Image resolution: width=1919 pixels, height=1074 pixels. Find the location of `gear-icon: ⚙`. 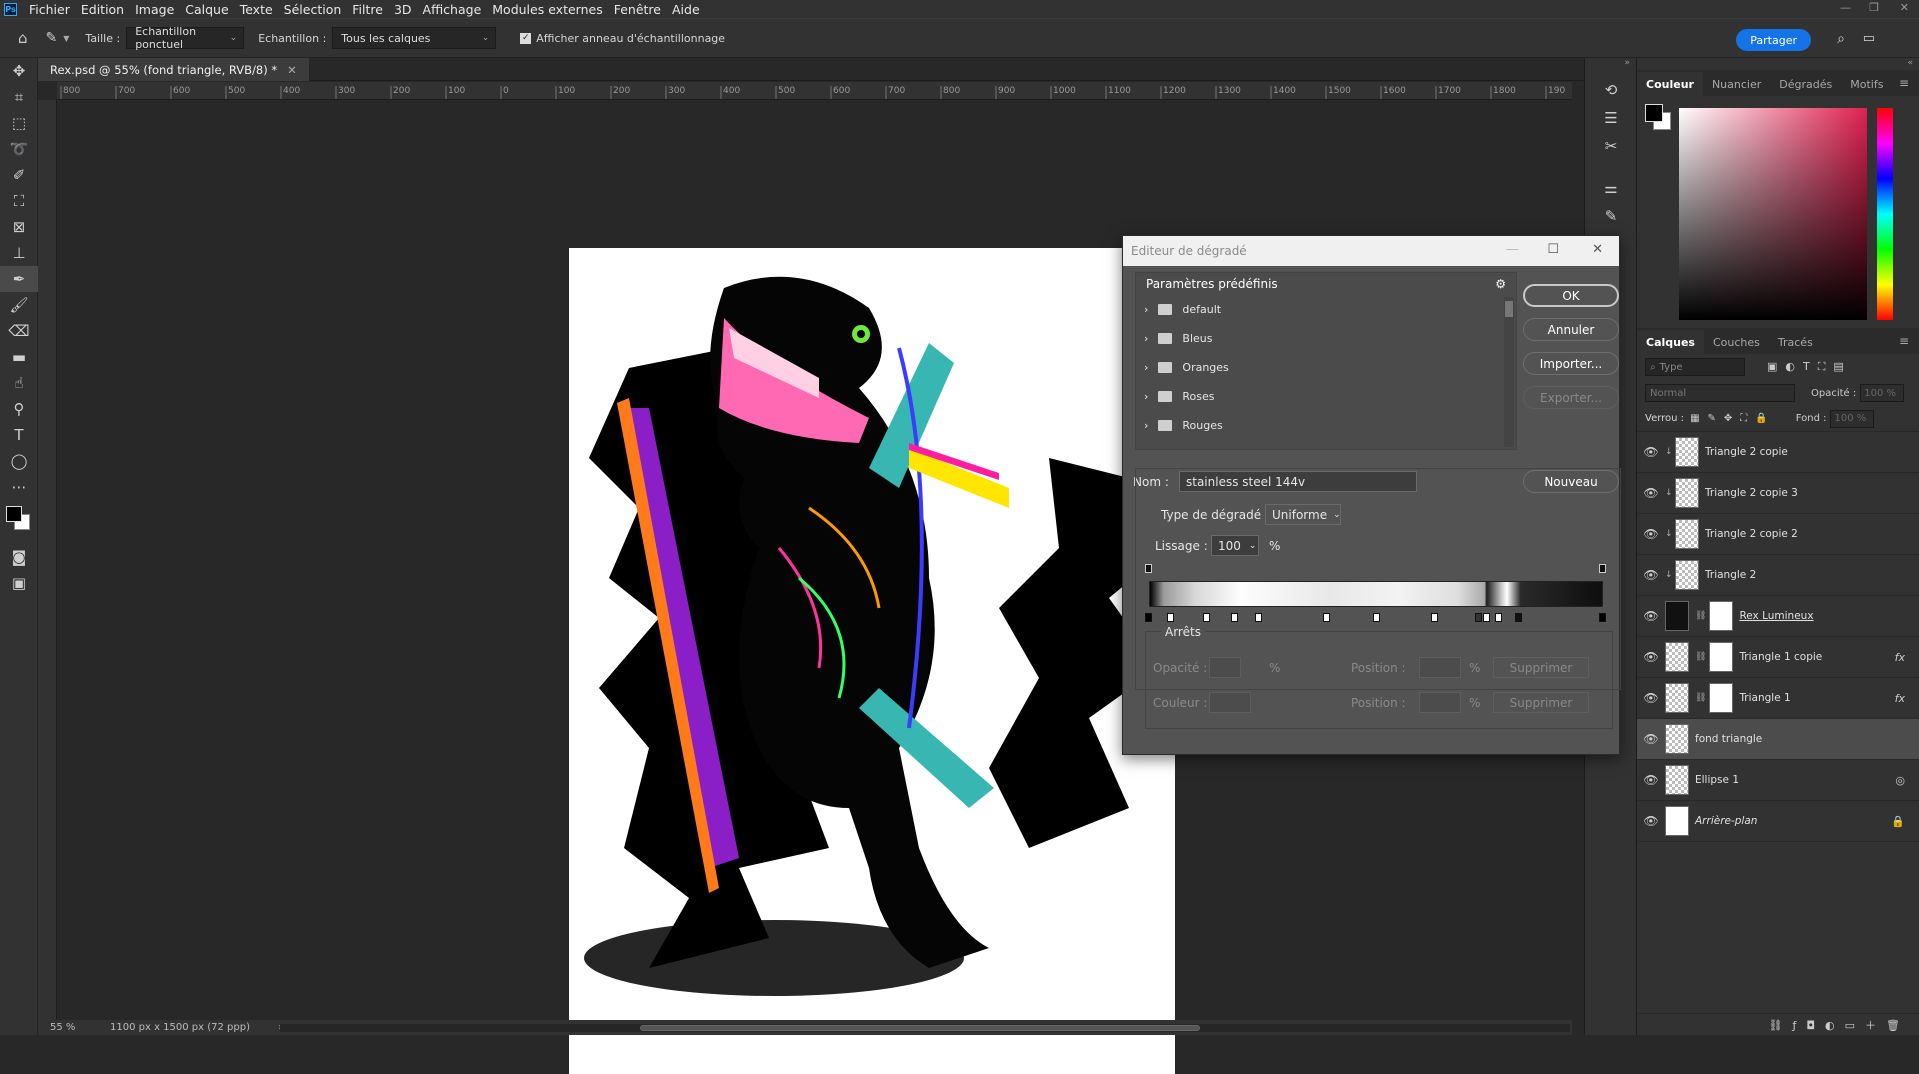

gear-icon: ⚙ is located at coordinates (1500, 284).